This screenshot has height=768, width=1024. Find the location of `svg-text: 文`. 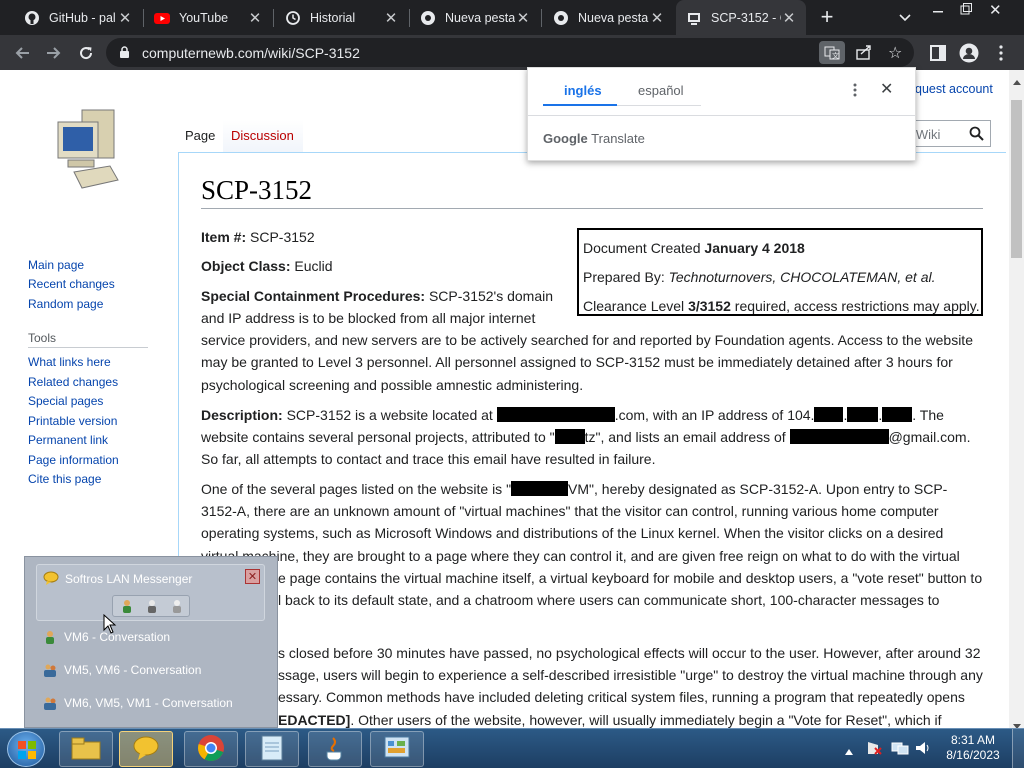

svg-text: 文 is located at coordinates (835, 55).